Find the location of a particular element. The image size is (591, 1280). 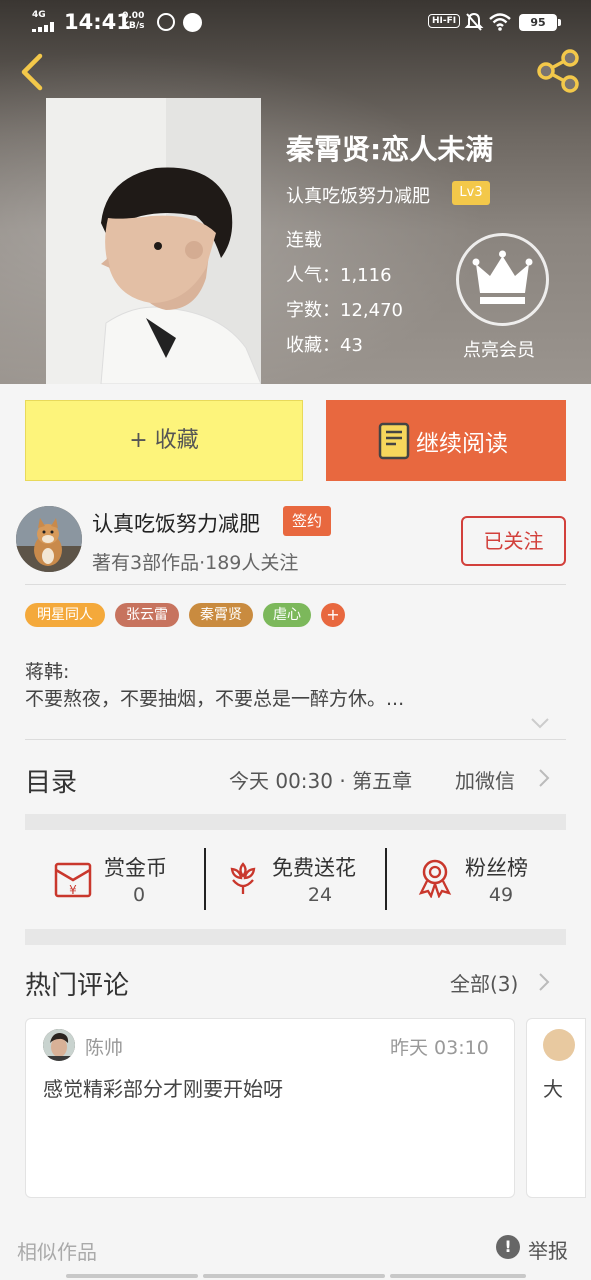

network-type: 4G is located at coordinates (39, 15).